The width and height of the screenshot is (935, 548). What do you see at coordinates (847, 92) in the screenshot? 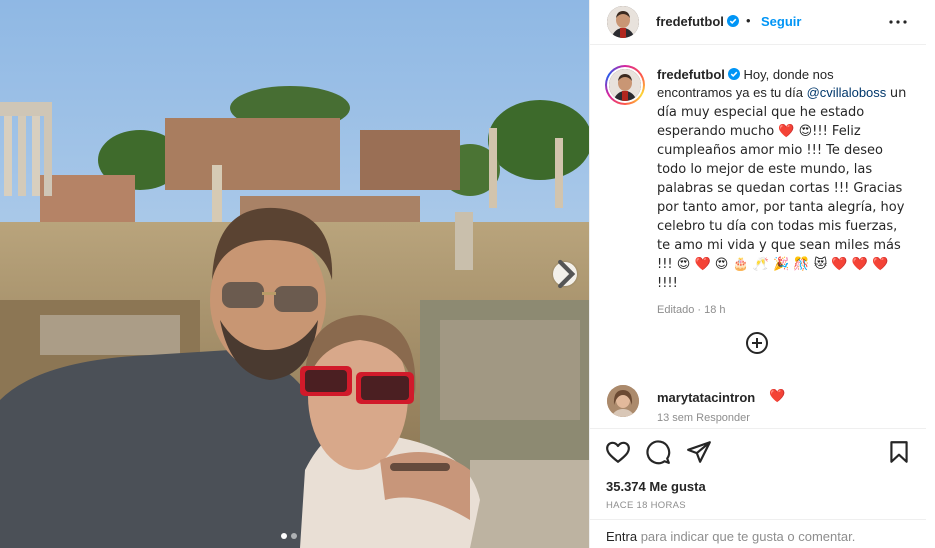
I see `caption-mention-link: @cvillaloboss` at bounding box center [847, 92].